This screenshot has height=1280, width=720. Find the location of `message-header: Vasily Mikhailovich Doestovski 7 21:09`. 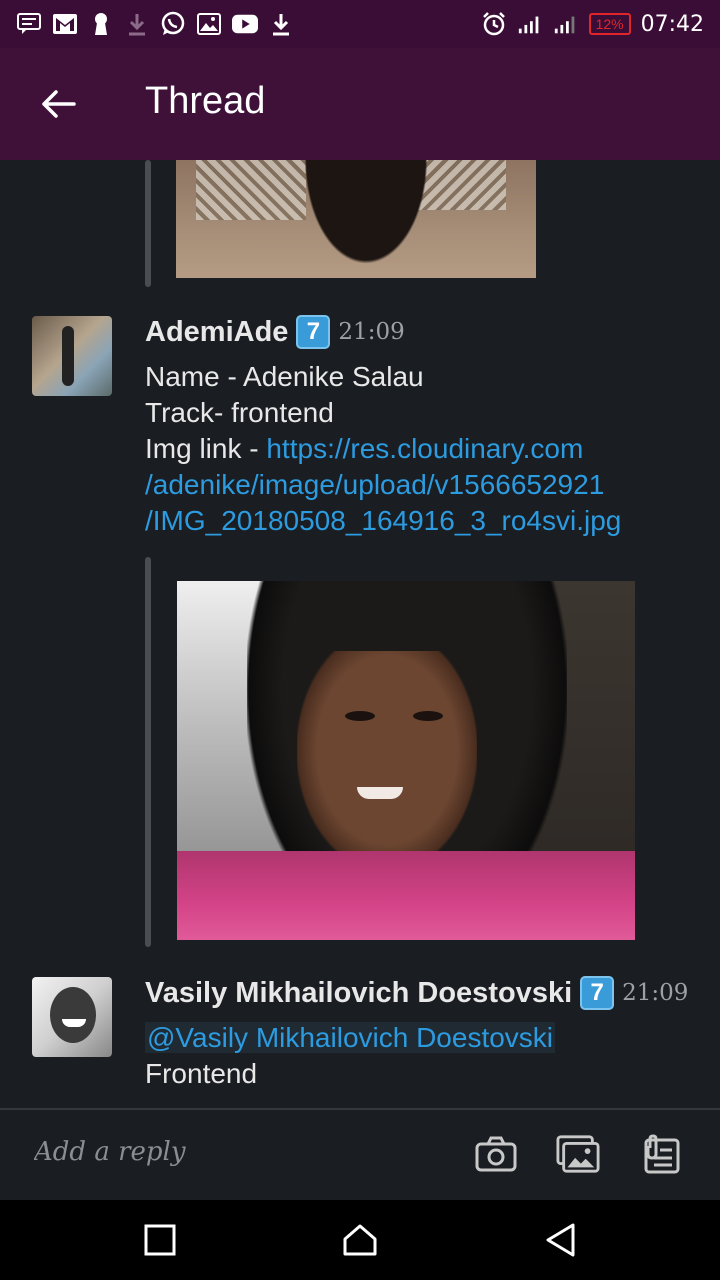

message-header: Vasily Mikhailovich Doestovski 7 21:09 is located at coordinates (416, 993).